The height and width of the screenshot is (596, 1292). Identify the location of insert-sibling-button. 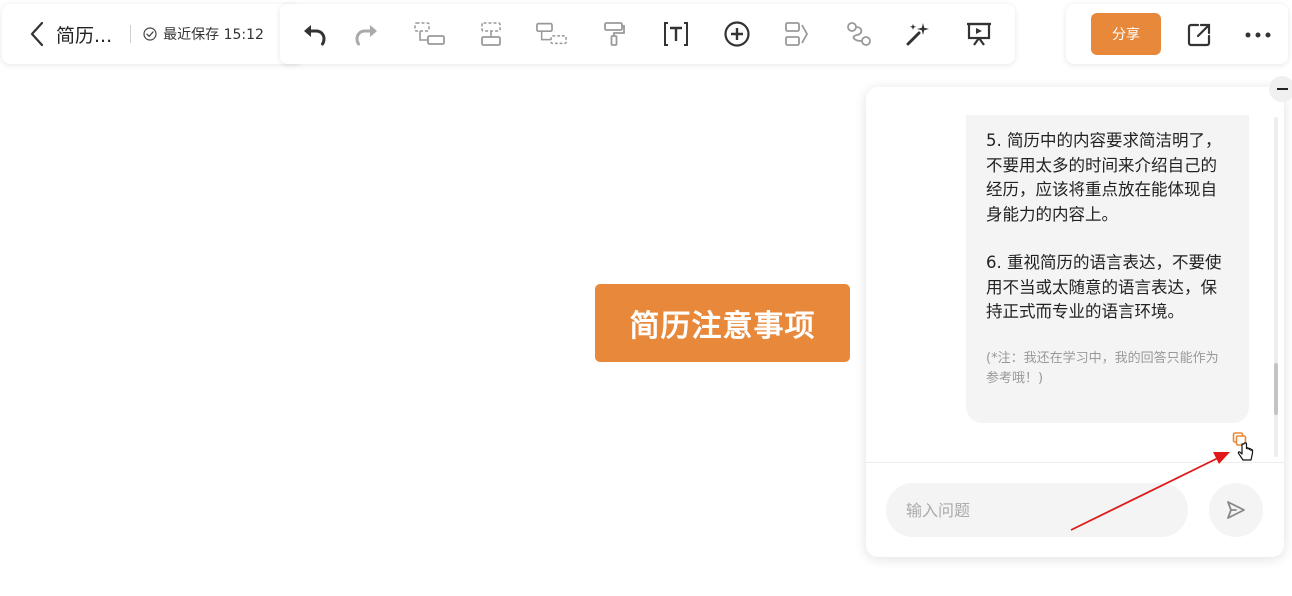
(491, 34).